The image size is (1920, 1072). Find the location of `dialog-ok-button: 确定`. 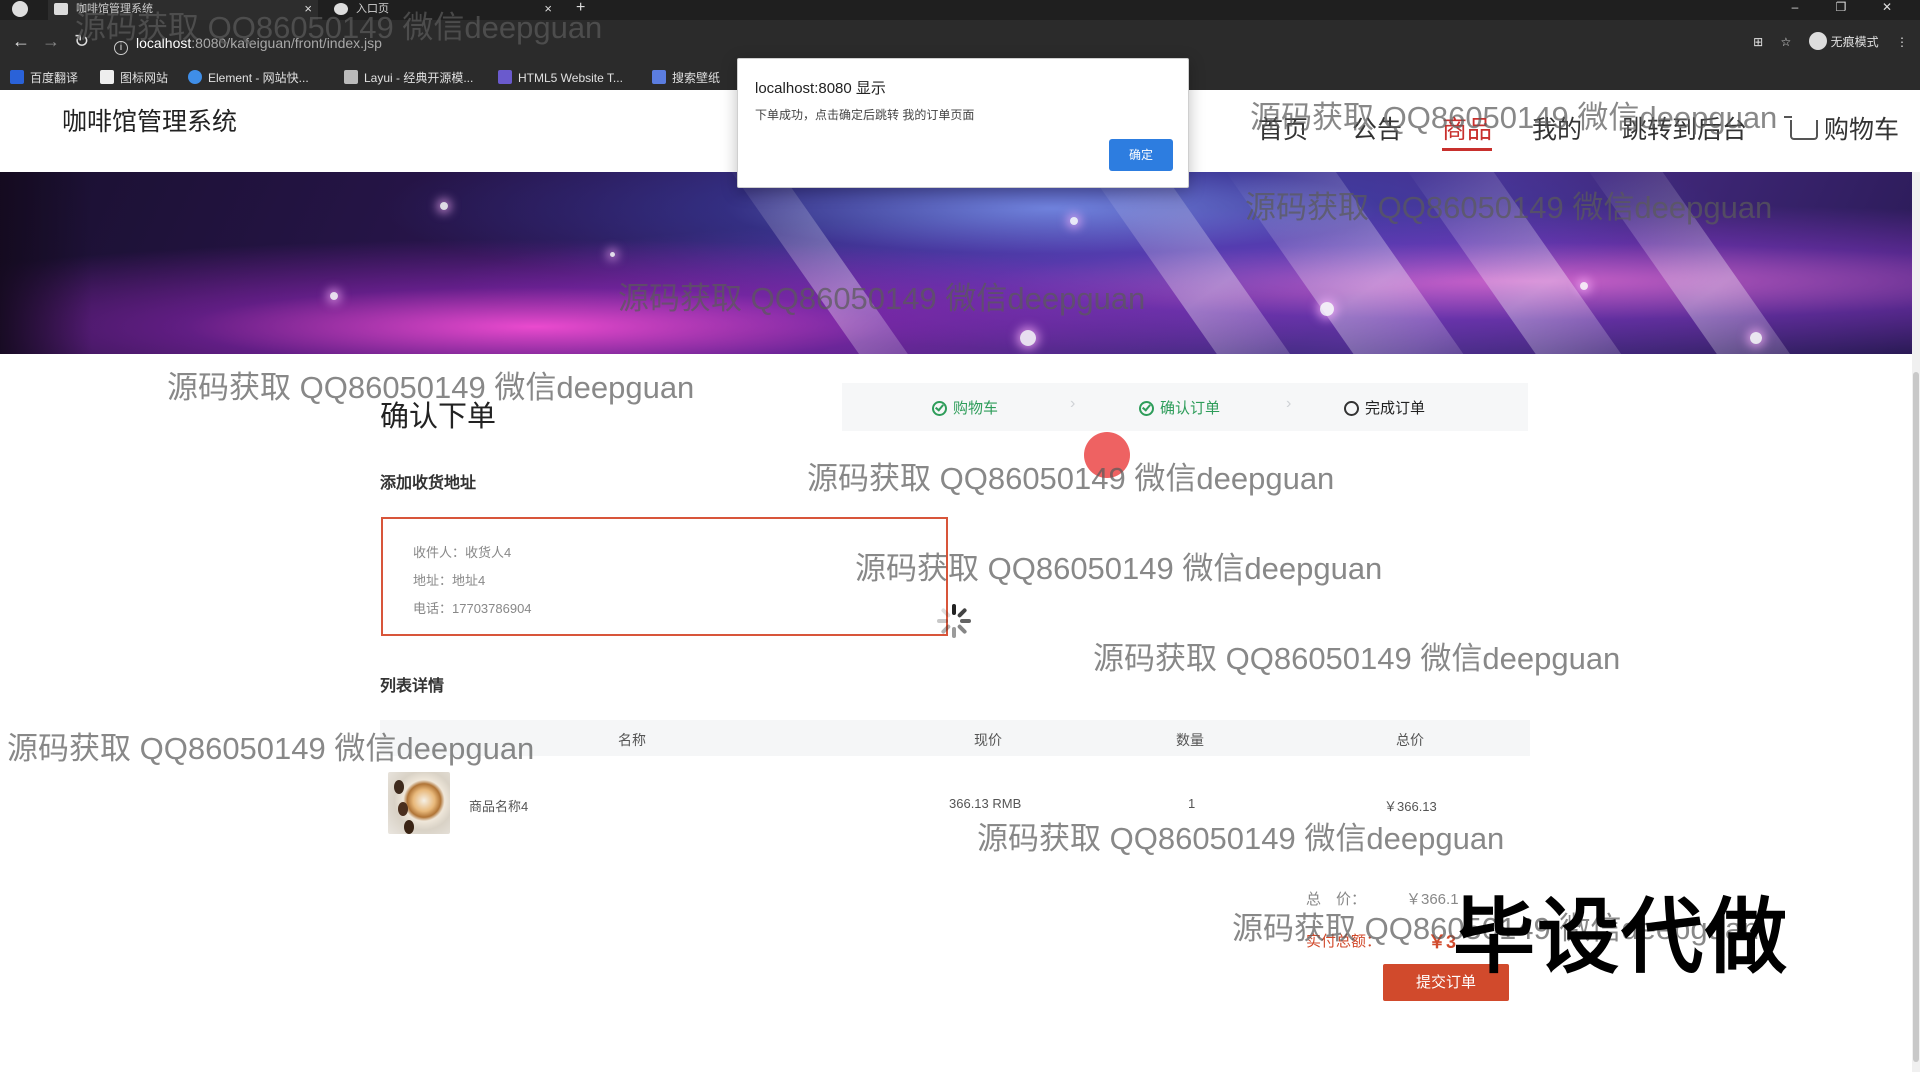

dialog-ok-button: 确定 is located at coordinates (1141, 155).